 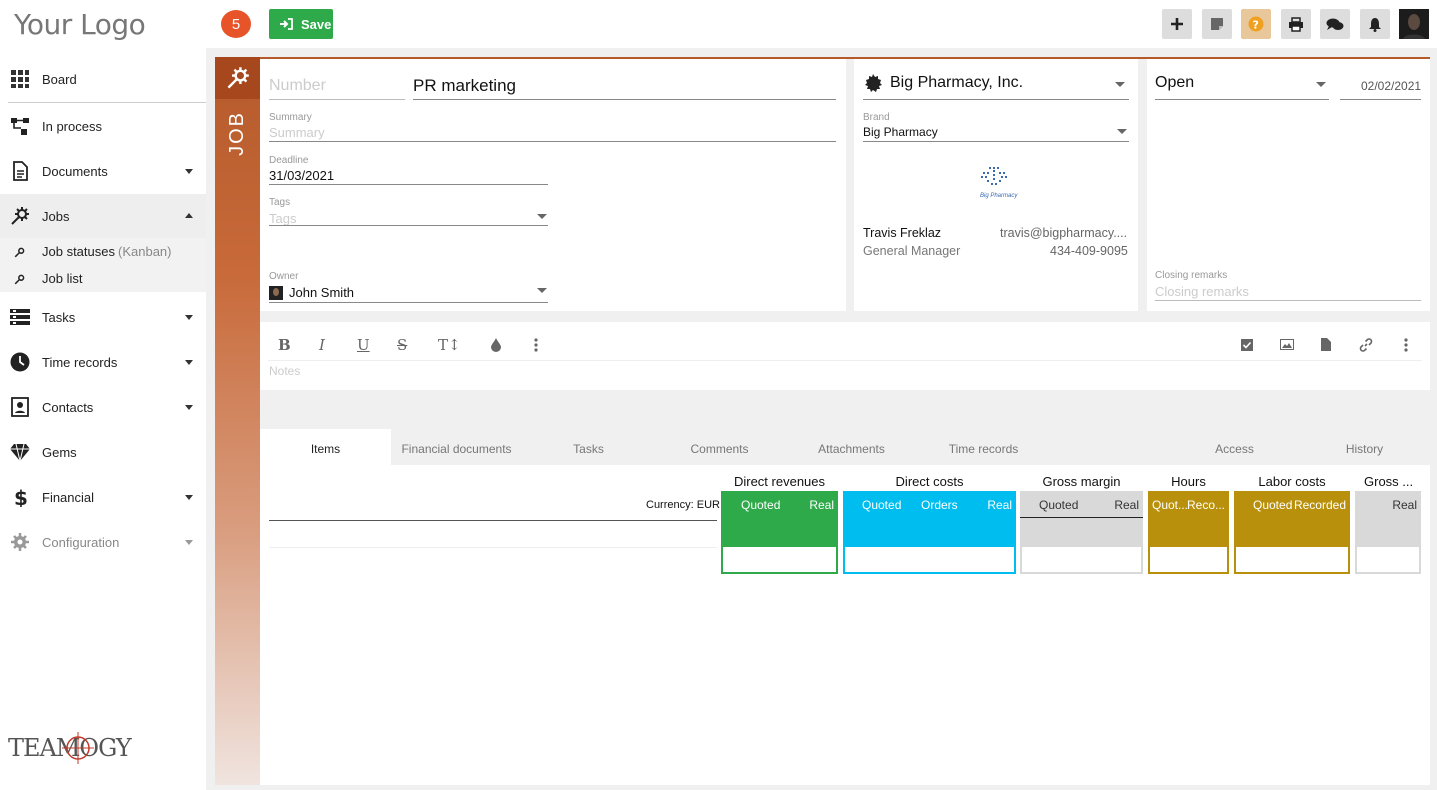 What do you see at coordinates (325, 447) in the screenshot?
I see `tab-items: Items` at bounding box center [325, 447].